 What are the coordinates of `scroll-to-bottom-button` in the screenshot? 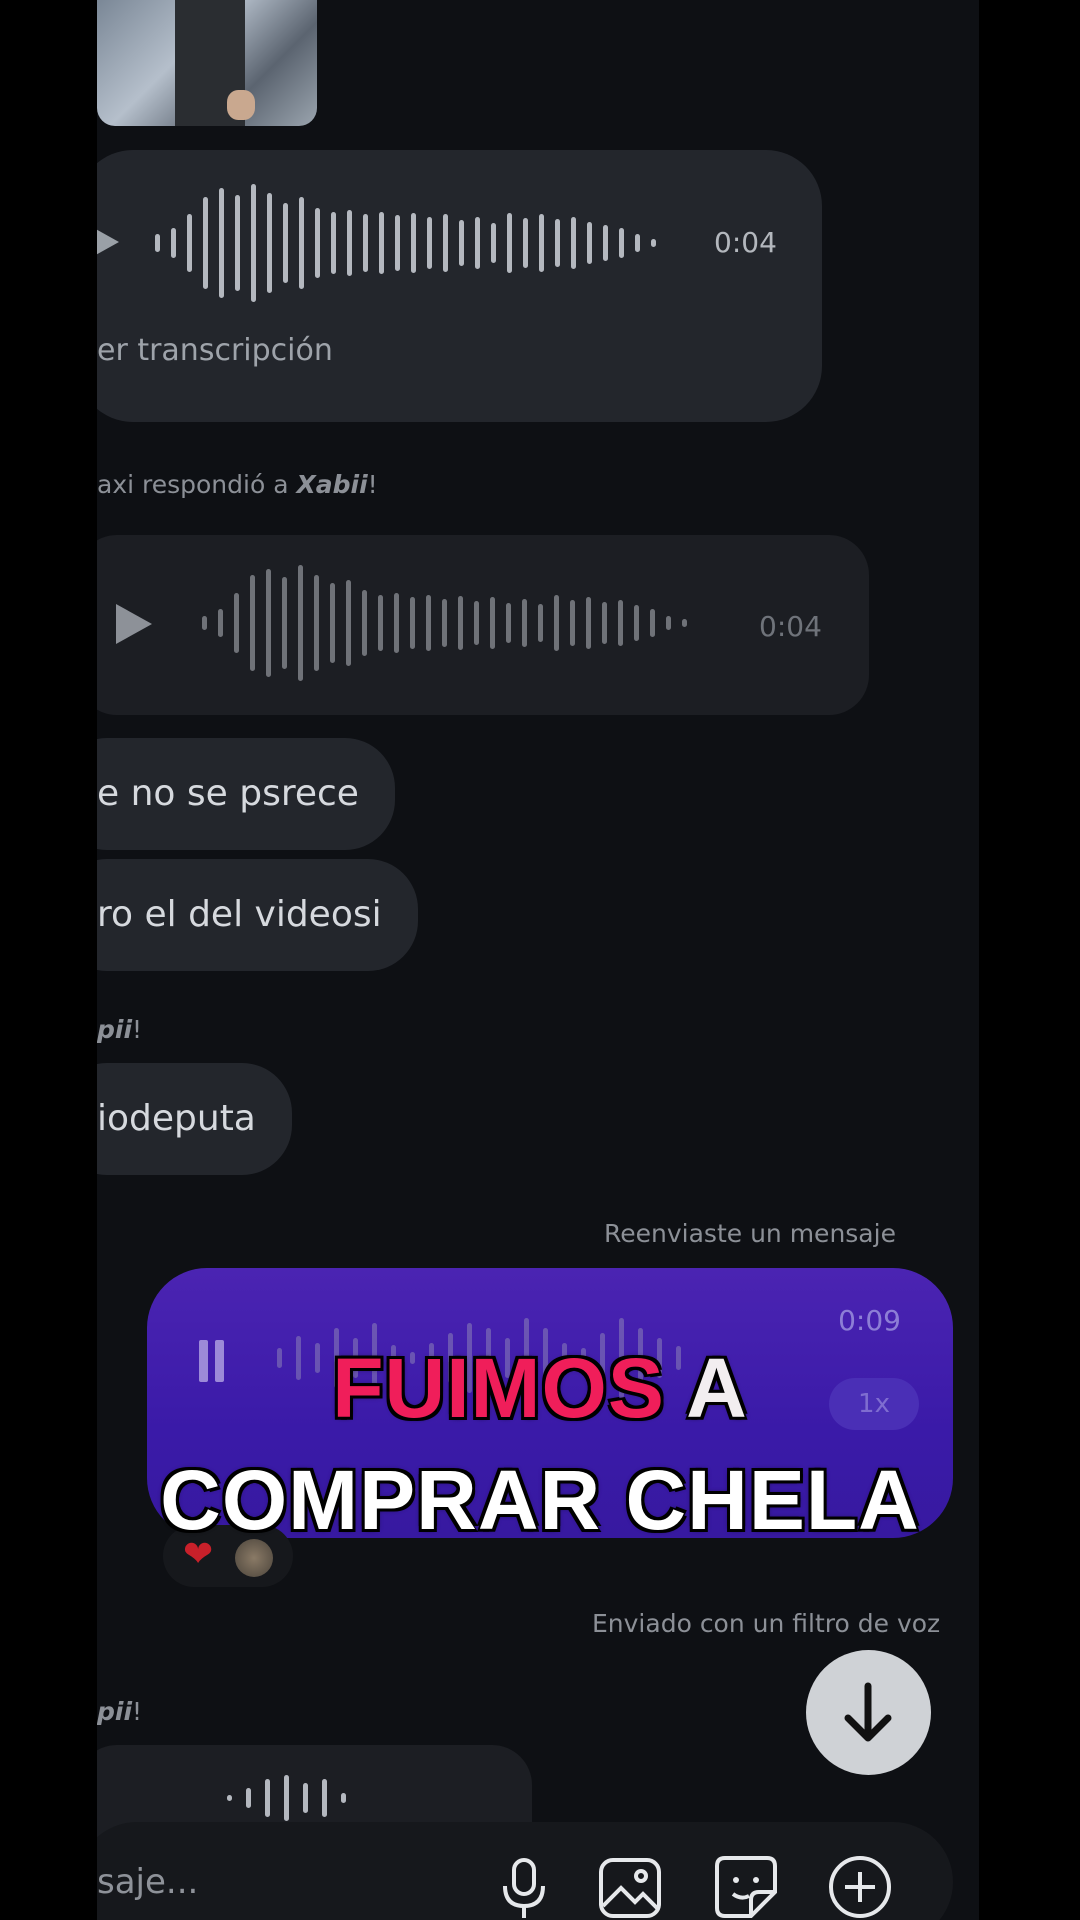 It's located at (868, 1712).